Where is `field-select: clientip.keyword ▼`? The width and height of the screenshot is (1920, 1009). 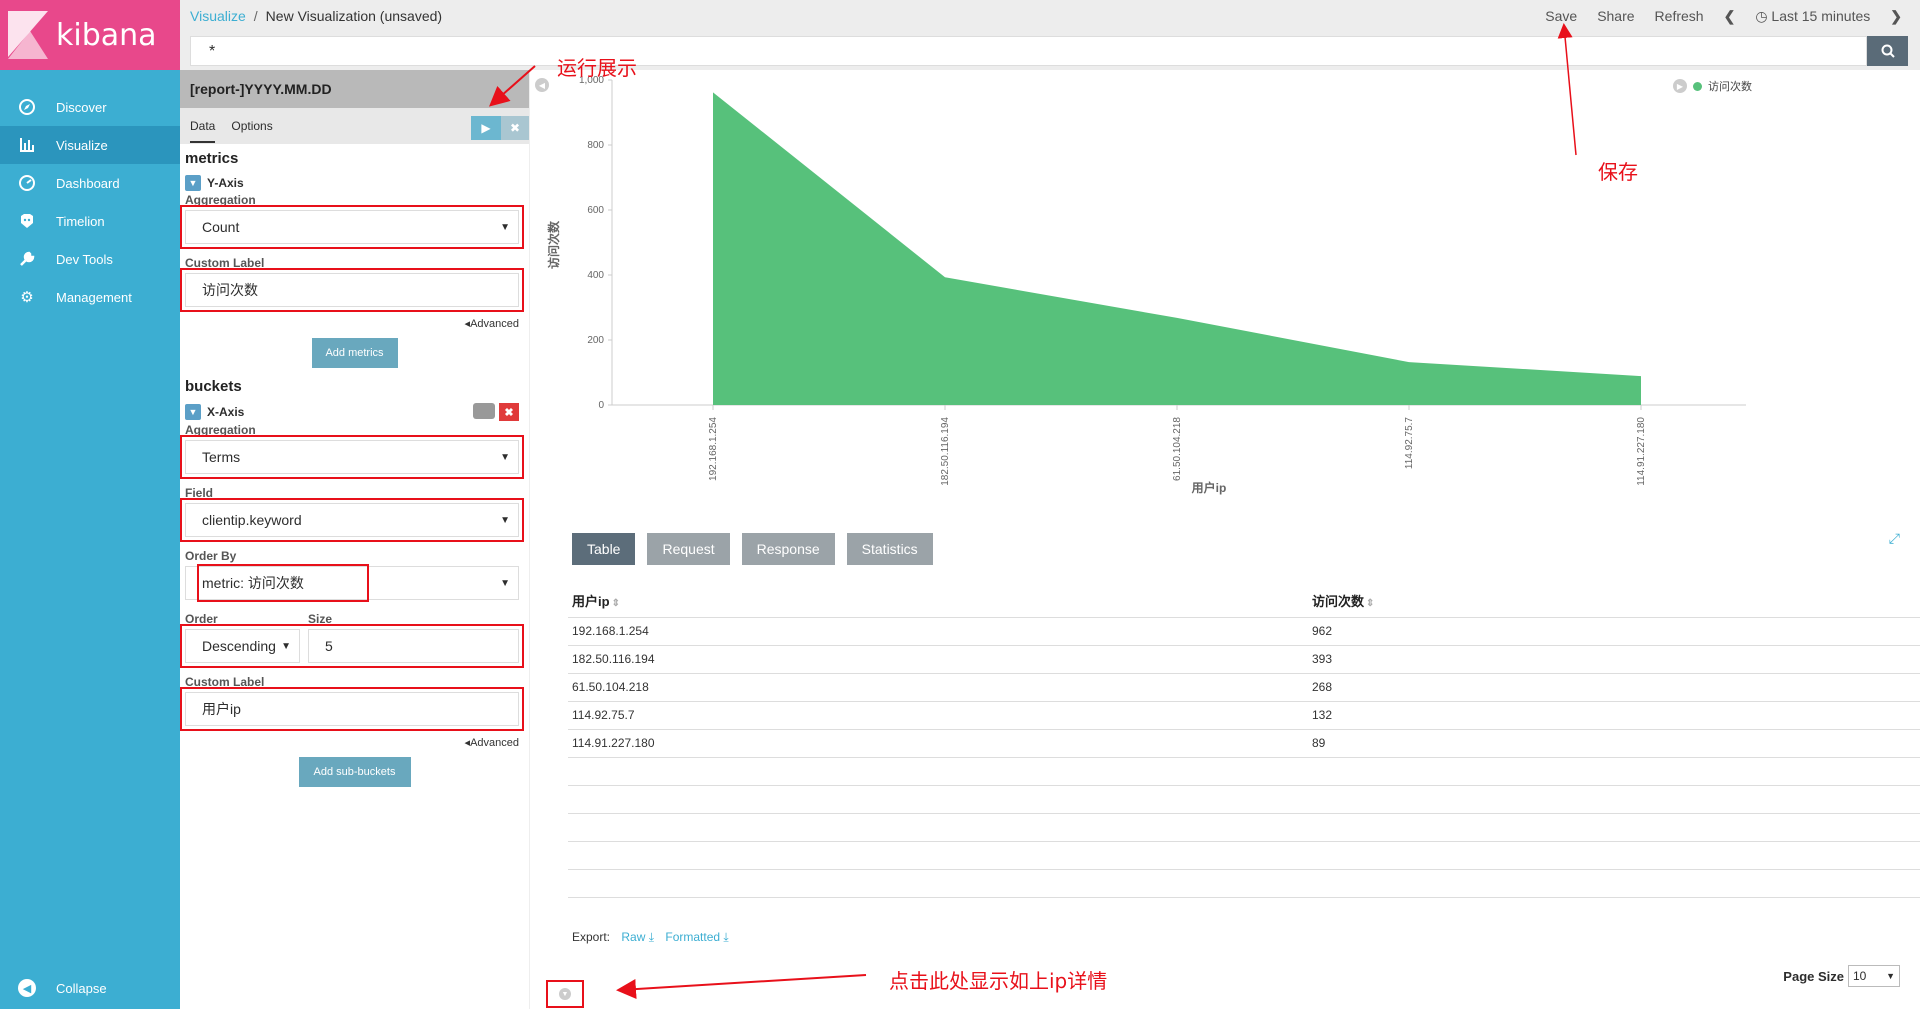 field-select: clientip.keyword ▼ is located at coordinates (352, 520).